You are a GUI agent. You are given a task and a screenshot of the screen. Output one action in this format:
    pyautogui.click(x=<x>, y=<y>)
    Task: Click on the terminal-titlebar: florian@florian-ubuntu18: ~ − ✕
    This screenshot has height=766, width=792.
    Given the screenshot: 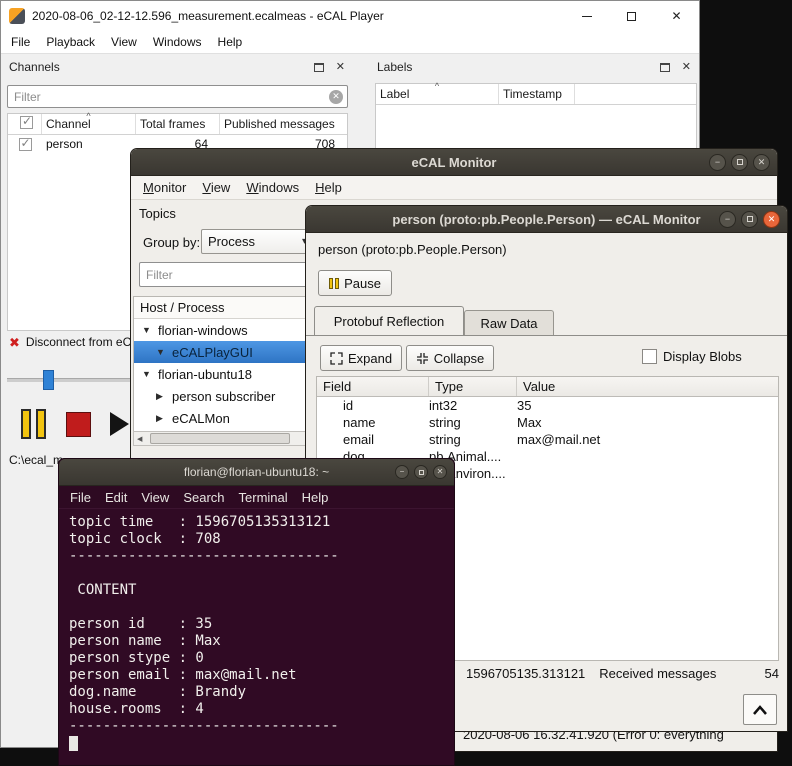 What is the action you would take?
    pyautogui.click(x=256, y=472)
    